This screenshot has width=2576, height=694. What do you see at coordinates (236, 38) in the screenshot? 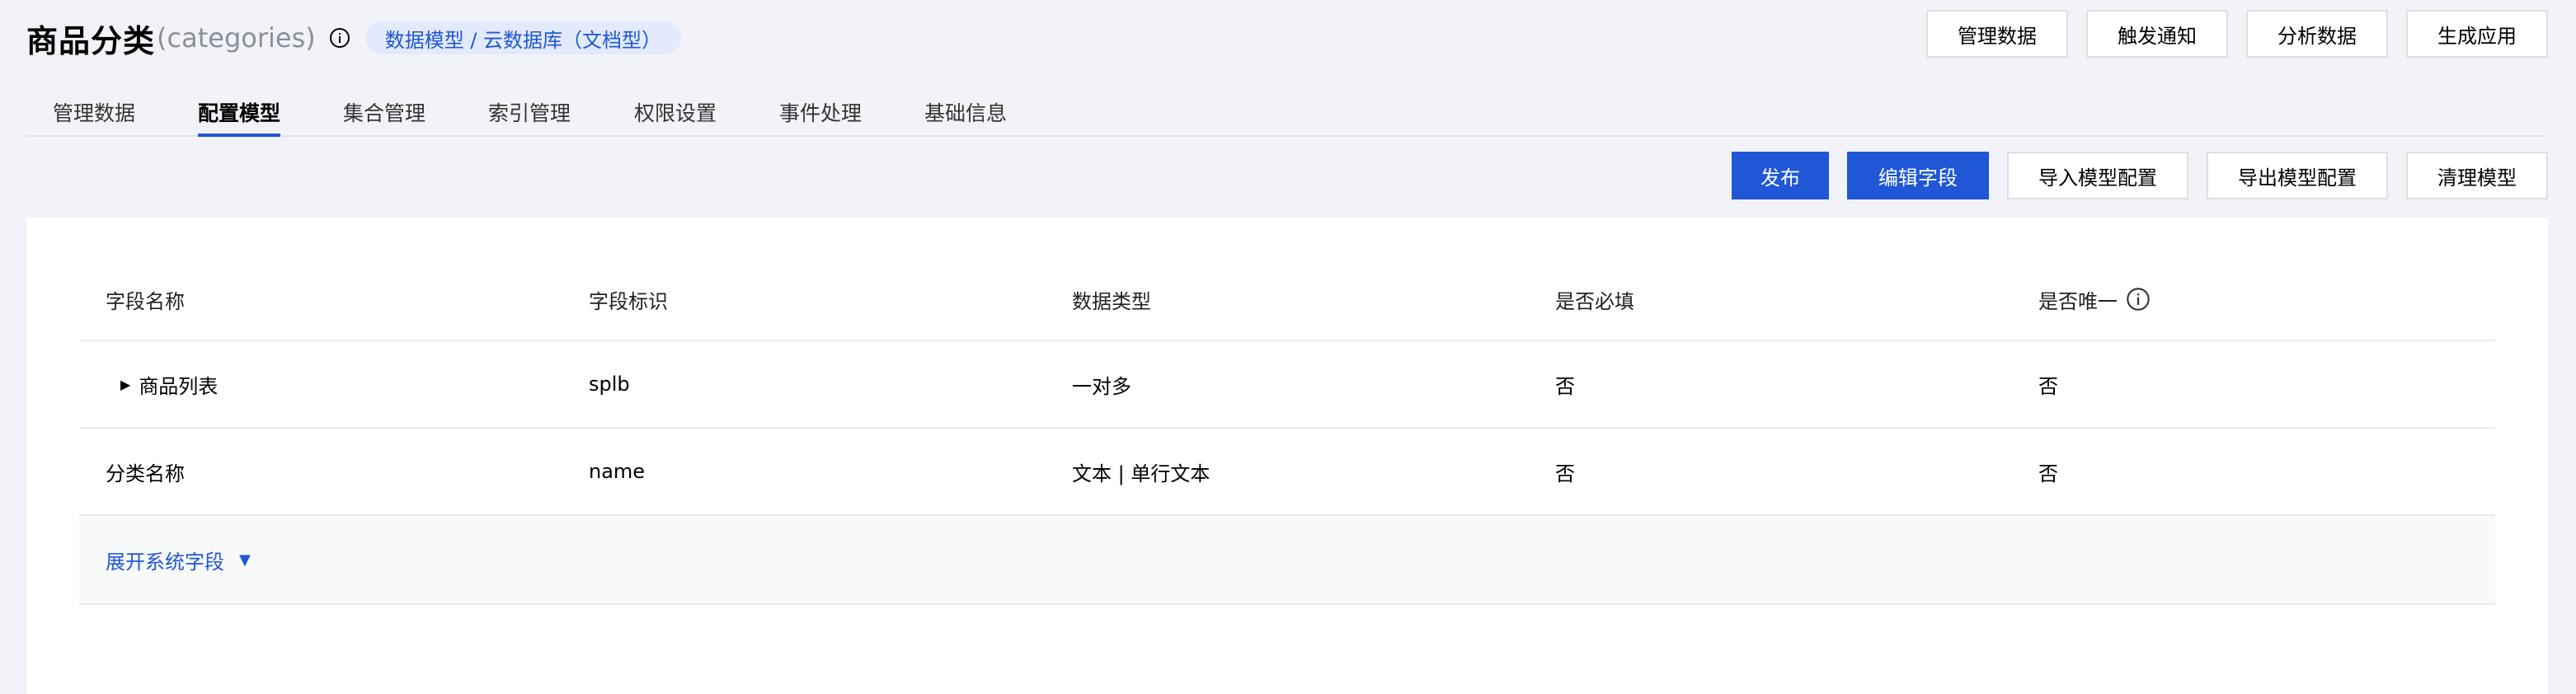
I see `page-subtitle: (categories)` at bounding box center [236, 38].